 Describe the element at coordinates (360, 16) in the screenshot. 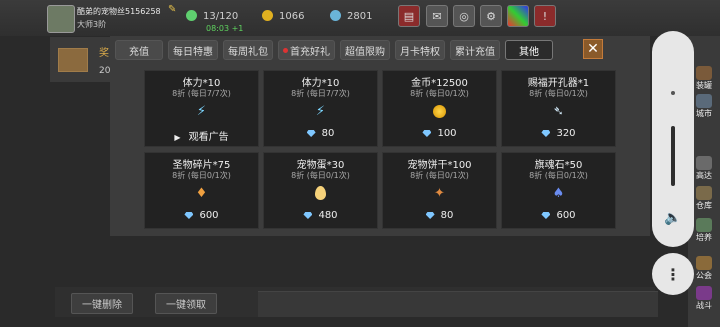

I see `gem-value: 2801` at that location.